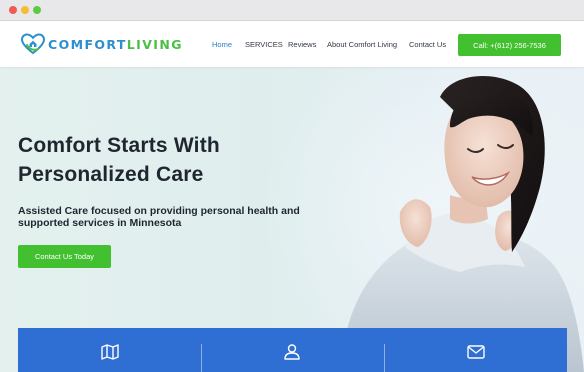 This screenshot has height=372, width=584. What do you see at coordinates (154, 44) in the screenshot?
I see `logo-word-living: LIVING` at bounding box center [154, 44].